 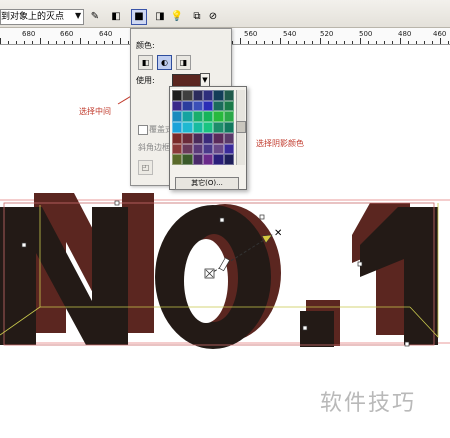 I want to click on annotation-select-middle: 选择中间, so click(x=95, y=111).